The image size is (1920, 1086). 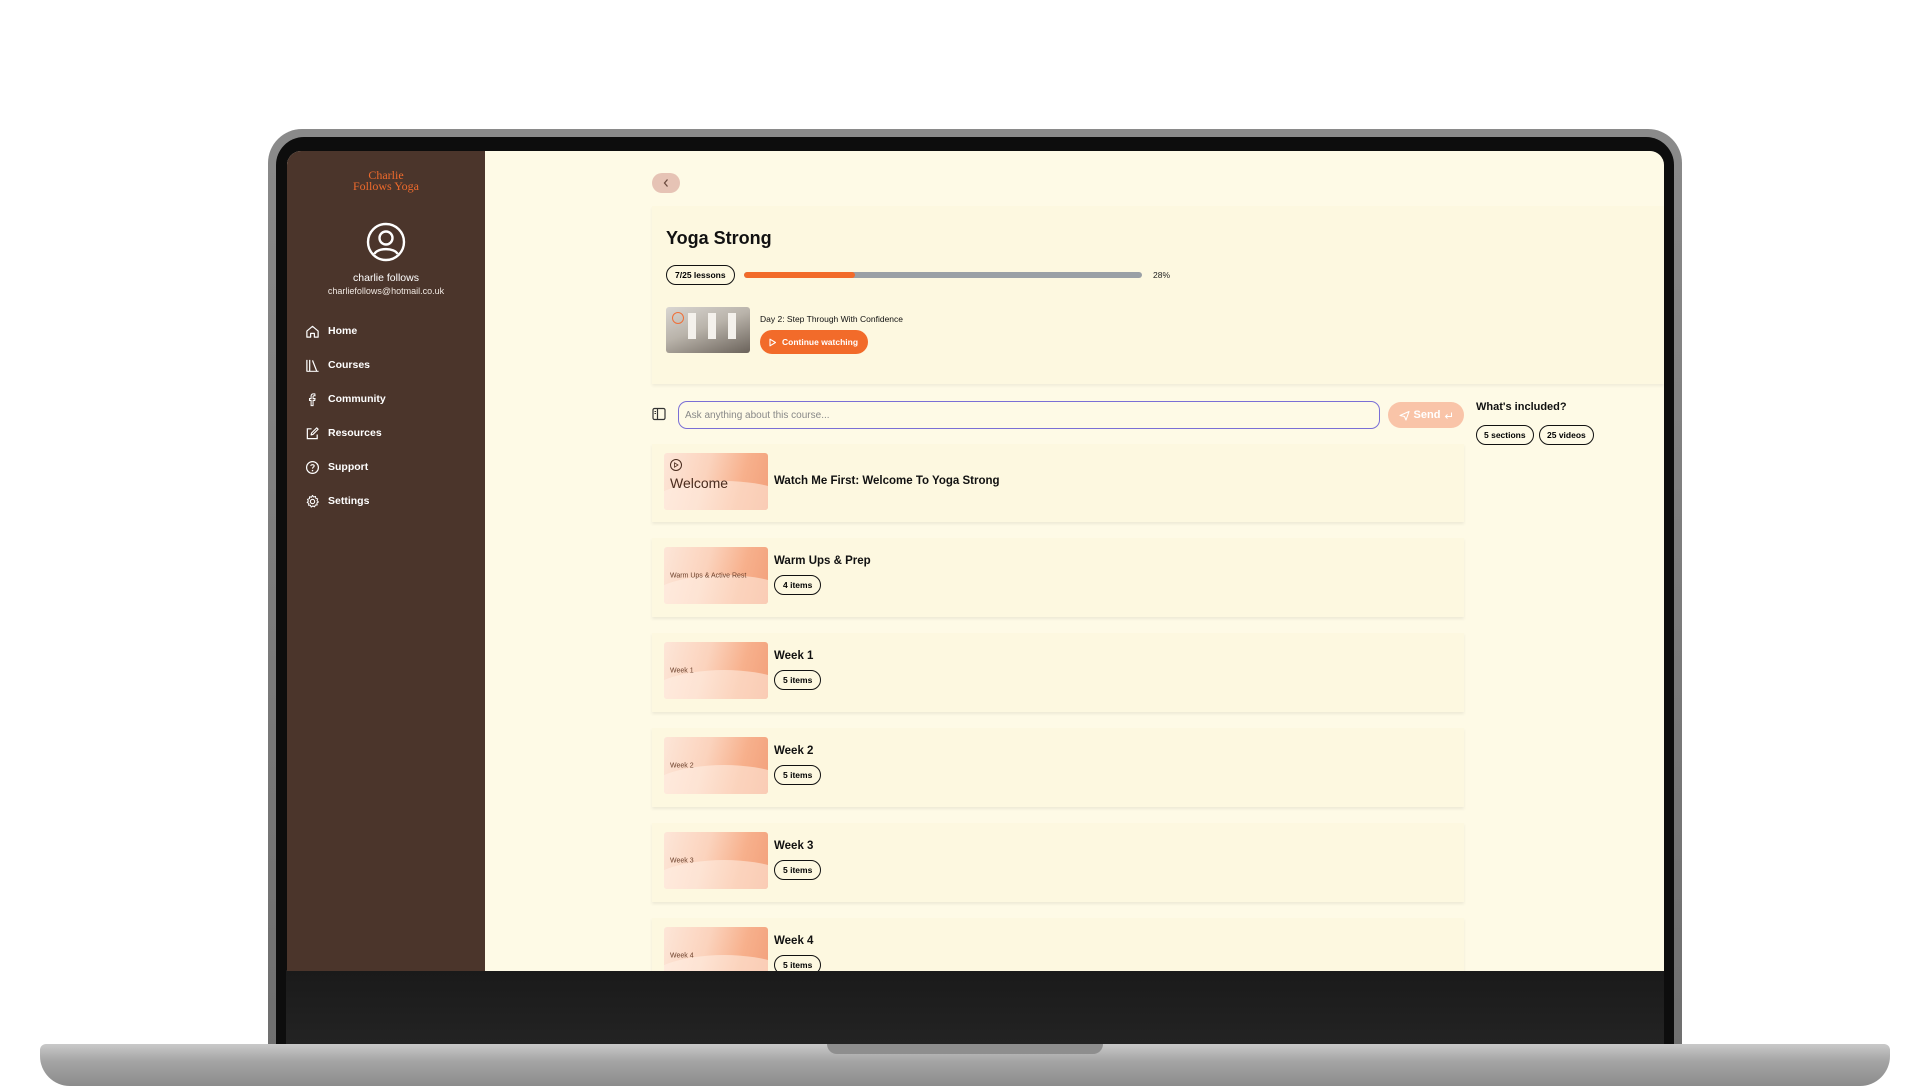 I want to click on continue-watching-button: Continue watching, so click(x=814, y=342).